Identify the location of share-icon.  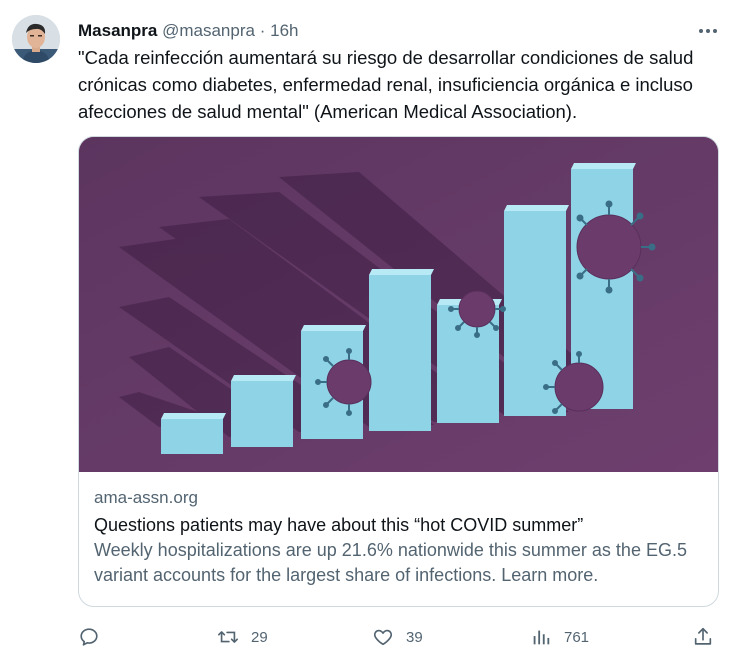
(703, 636).